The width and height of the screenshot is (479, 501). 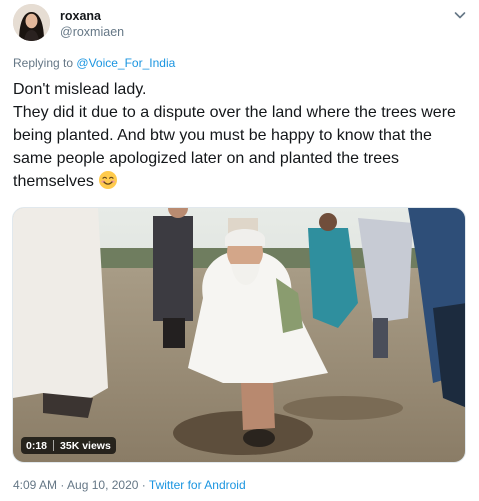 I want to click on tweet-source-link: Twitter for Android, so click(x=197, y=485).